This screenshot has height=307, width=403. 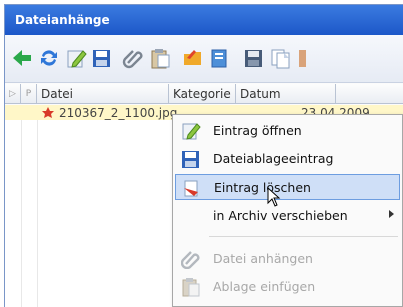 What do you see at coordinates (274, 197) in the screenshot?
I see `mouse-cursor-icon` at bounding box center [274, 197].